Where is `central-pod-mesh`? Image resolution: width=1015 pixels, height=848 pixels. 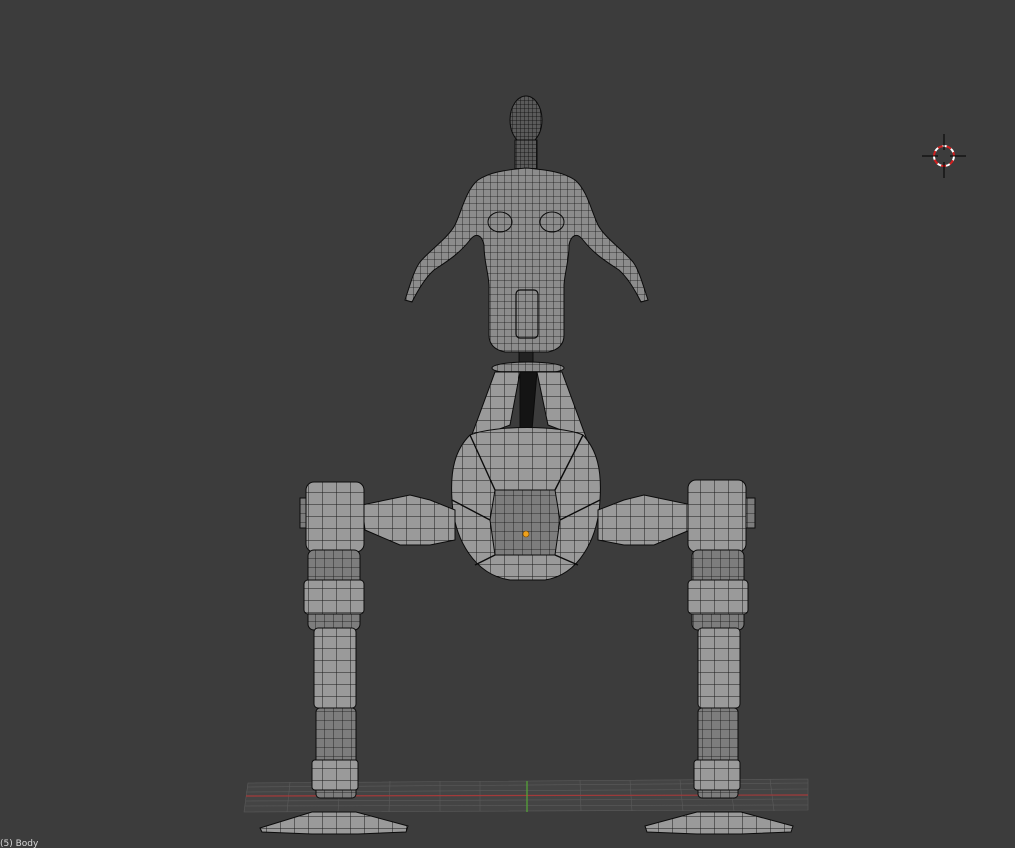
central-pod-mesh is located at coordinates (526, 504).